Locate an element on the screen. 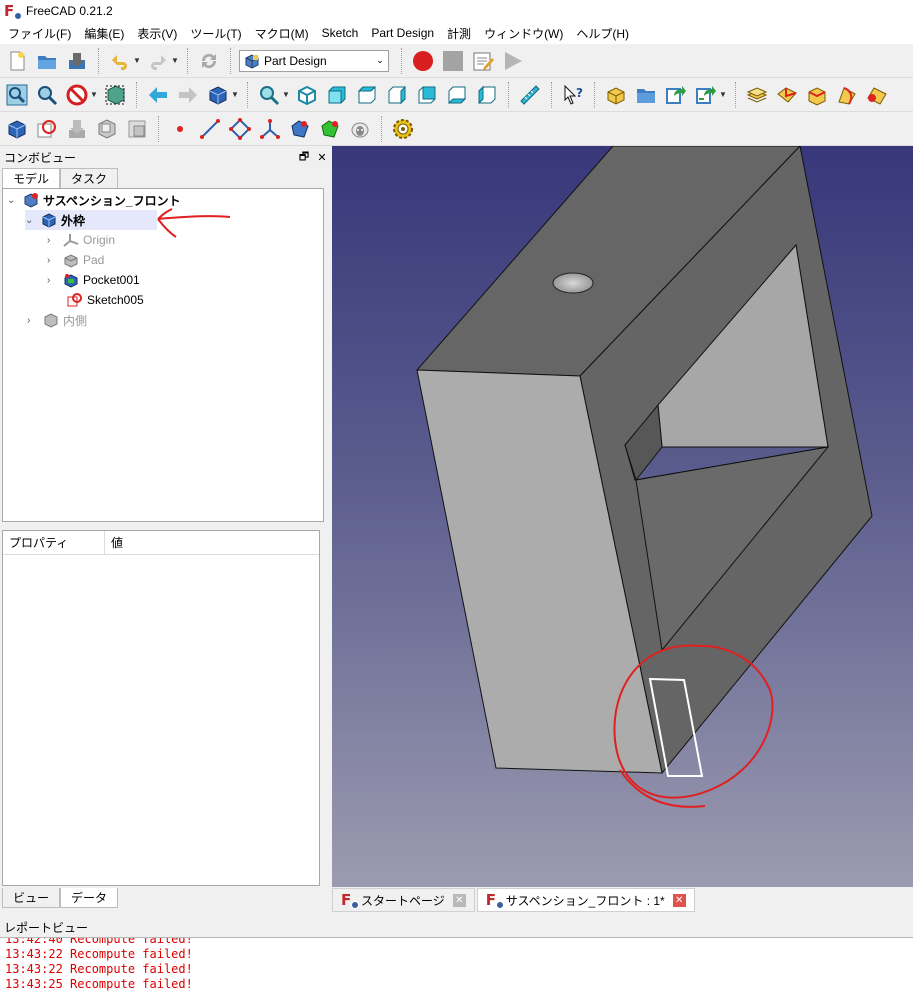 This screenshot has height=1006, width=913. draw-style-button is located at coordinates (77, 95).